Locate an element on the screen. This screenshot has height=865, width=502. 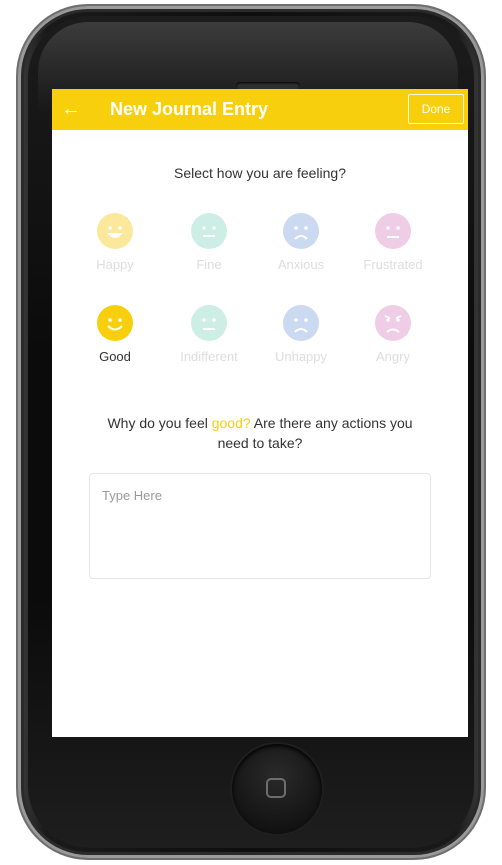
mood-label: Anxious is located at coordinates (301, 264).